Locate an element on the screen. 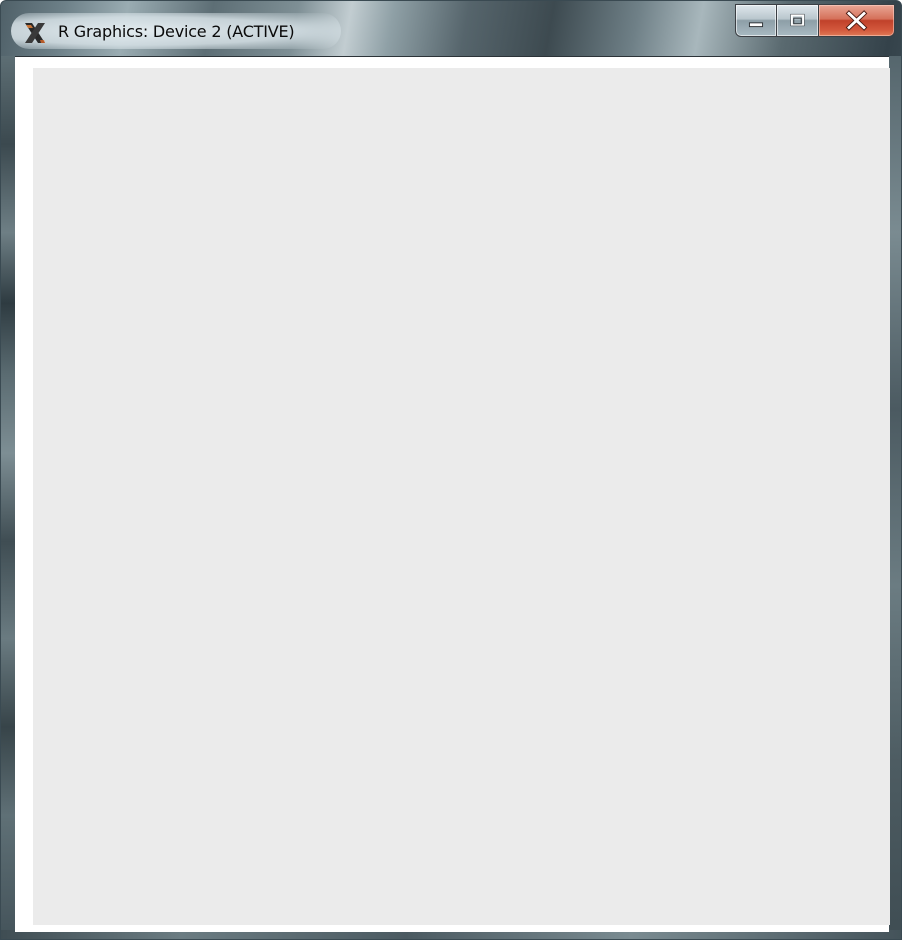 The image size is (902, 940). maximize-icon is located at coordinates (797, 20).